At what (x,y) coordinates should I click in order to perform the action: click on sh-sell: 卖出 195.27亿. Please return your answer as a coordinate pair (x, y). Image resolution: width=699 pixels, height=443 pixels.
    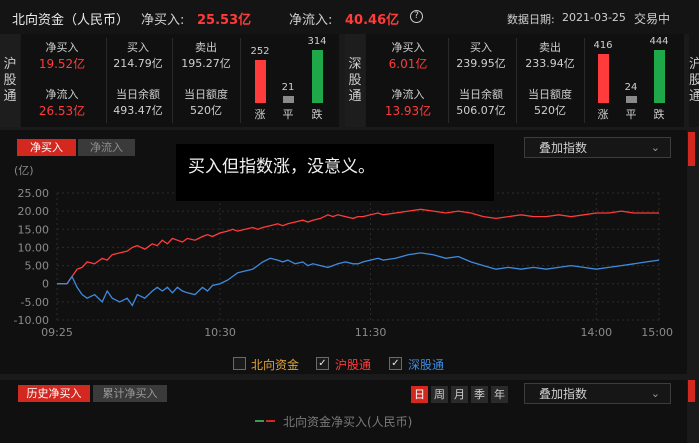
    Looking at the image, I should click on (206, 55).